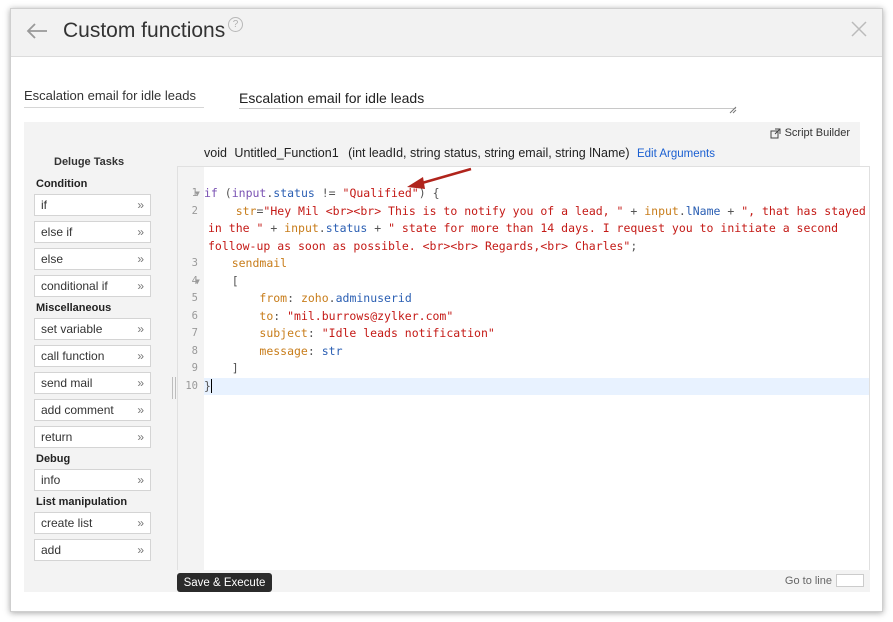 Image resolution: width=893 pixels, height=622 pixels. Describe the element at coordinates (215, 153) in the screenshot. I see `return-type: void` at that location.